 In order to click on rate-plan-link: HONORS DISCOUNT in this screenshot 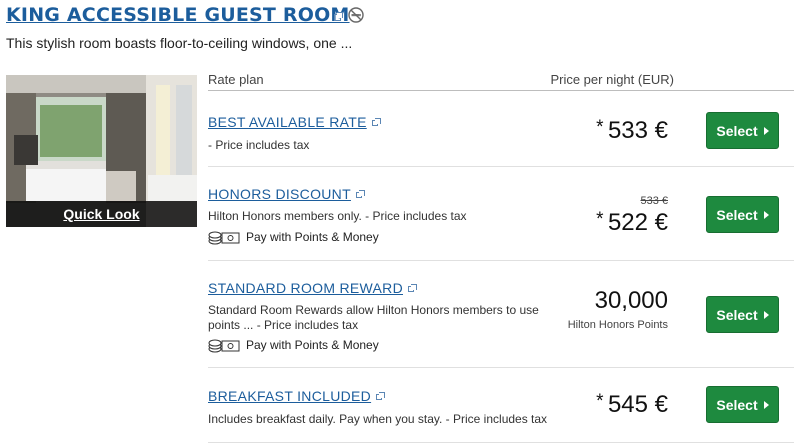, I will do `click(286, 194)`.